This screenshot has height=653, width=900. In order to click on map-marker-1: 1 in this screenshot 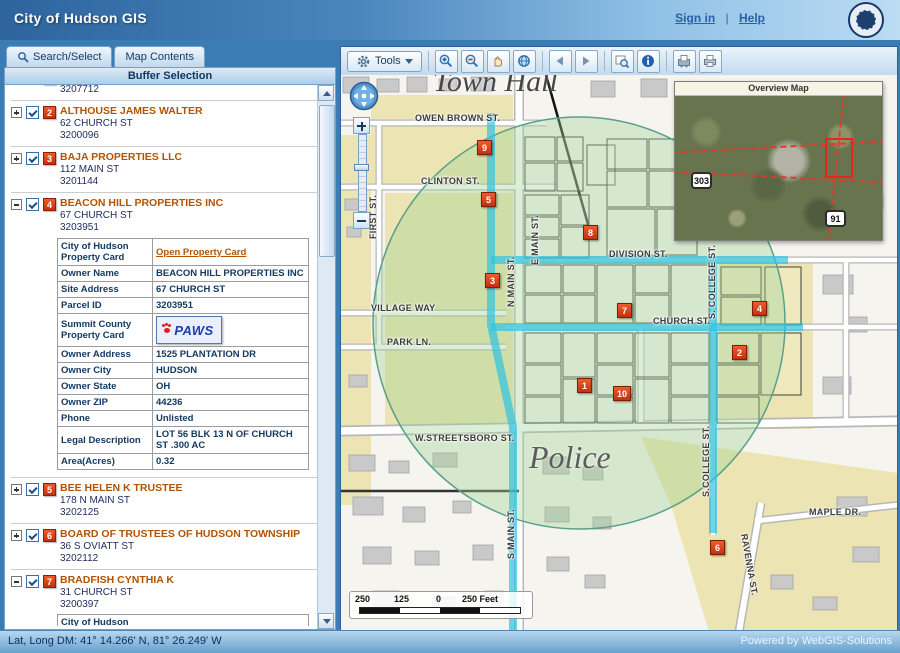, I will do `click(584, 385)`.